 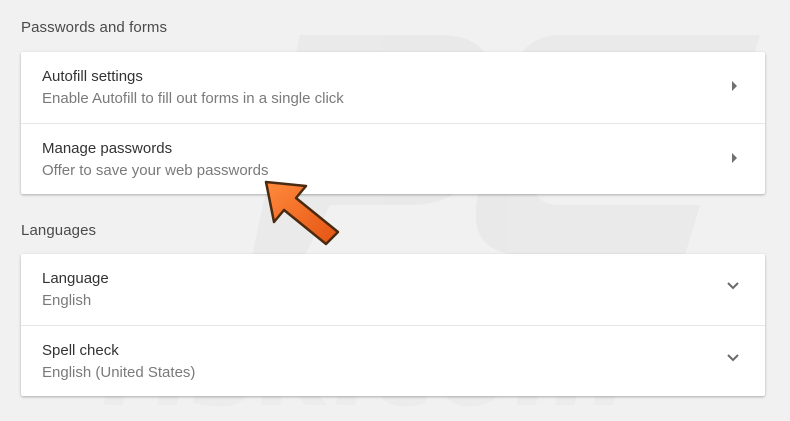 I want to click on language-title: Language, so click(x=75, y=278).